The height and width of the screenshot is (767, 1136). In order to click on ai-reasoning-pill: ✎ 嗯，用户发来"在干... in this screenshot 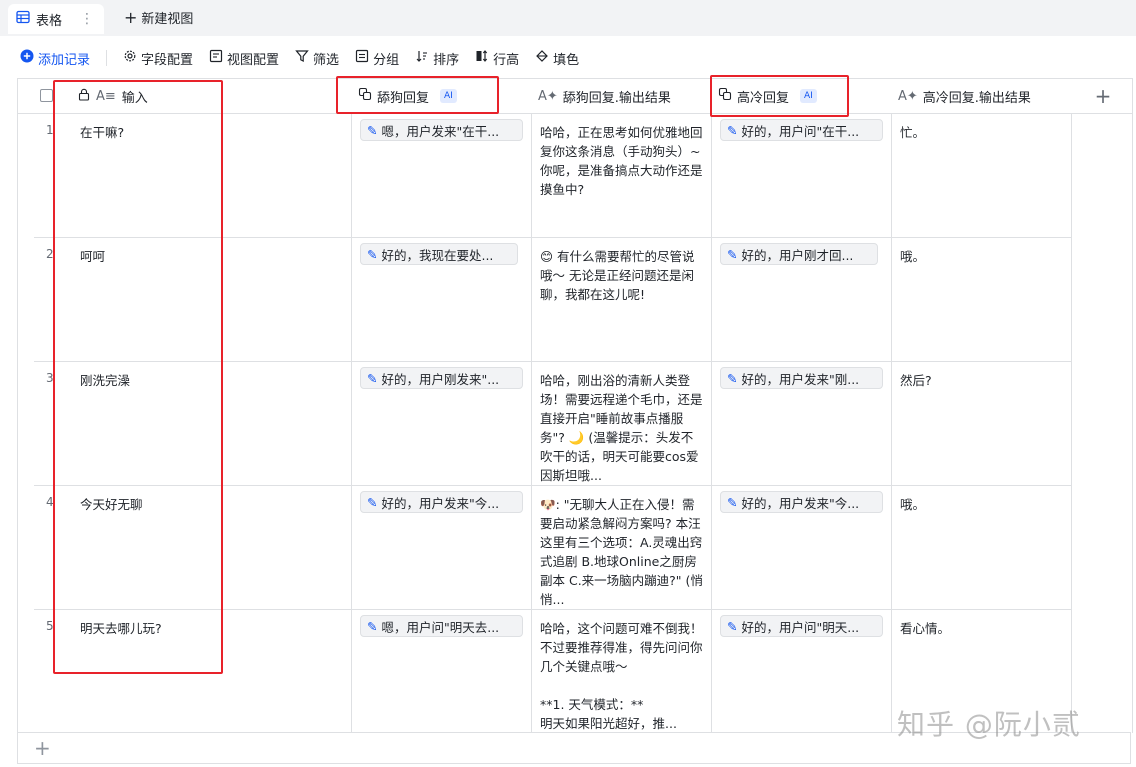, I will do `click(441, 130)`.